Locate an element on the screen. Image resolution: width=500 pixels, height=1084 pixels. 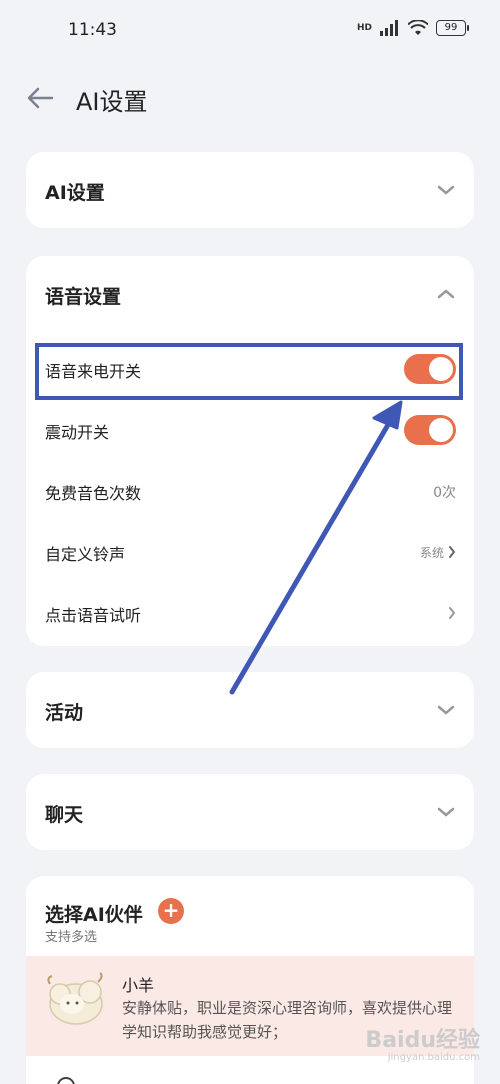
voice-preview-label: 点击语音试听 is located at coordinates (93, 615).